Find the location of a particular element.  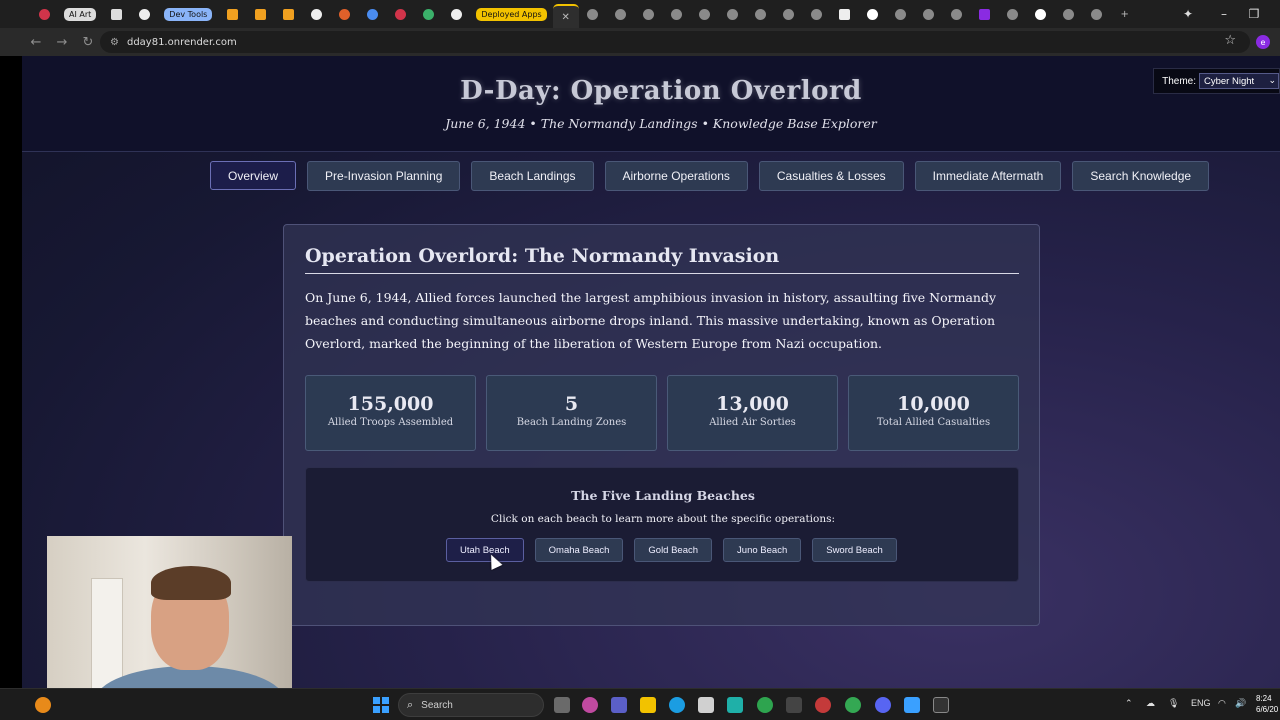

page-title: D-Day: Operation Overlord is located at coordinates (661, 91).